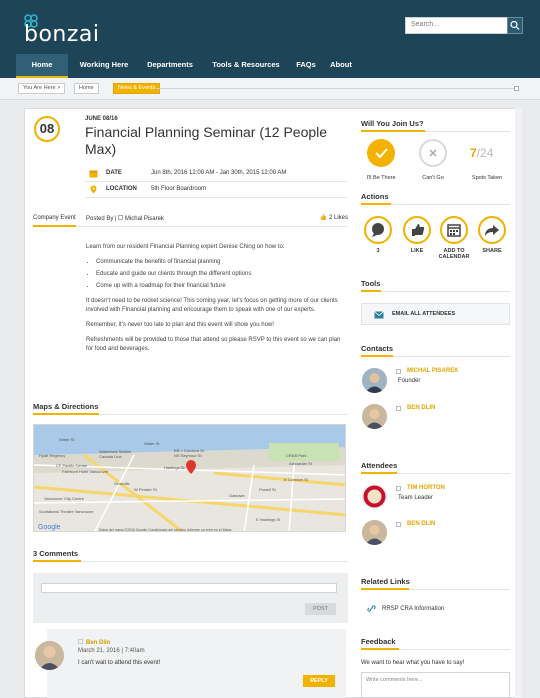  Describe the element at coordinates (375, 196) in the screenshot. I see `actions-title: Actions` at that location.